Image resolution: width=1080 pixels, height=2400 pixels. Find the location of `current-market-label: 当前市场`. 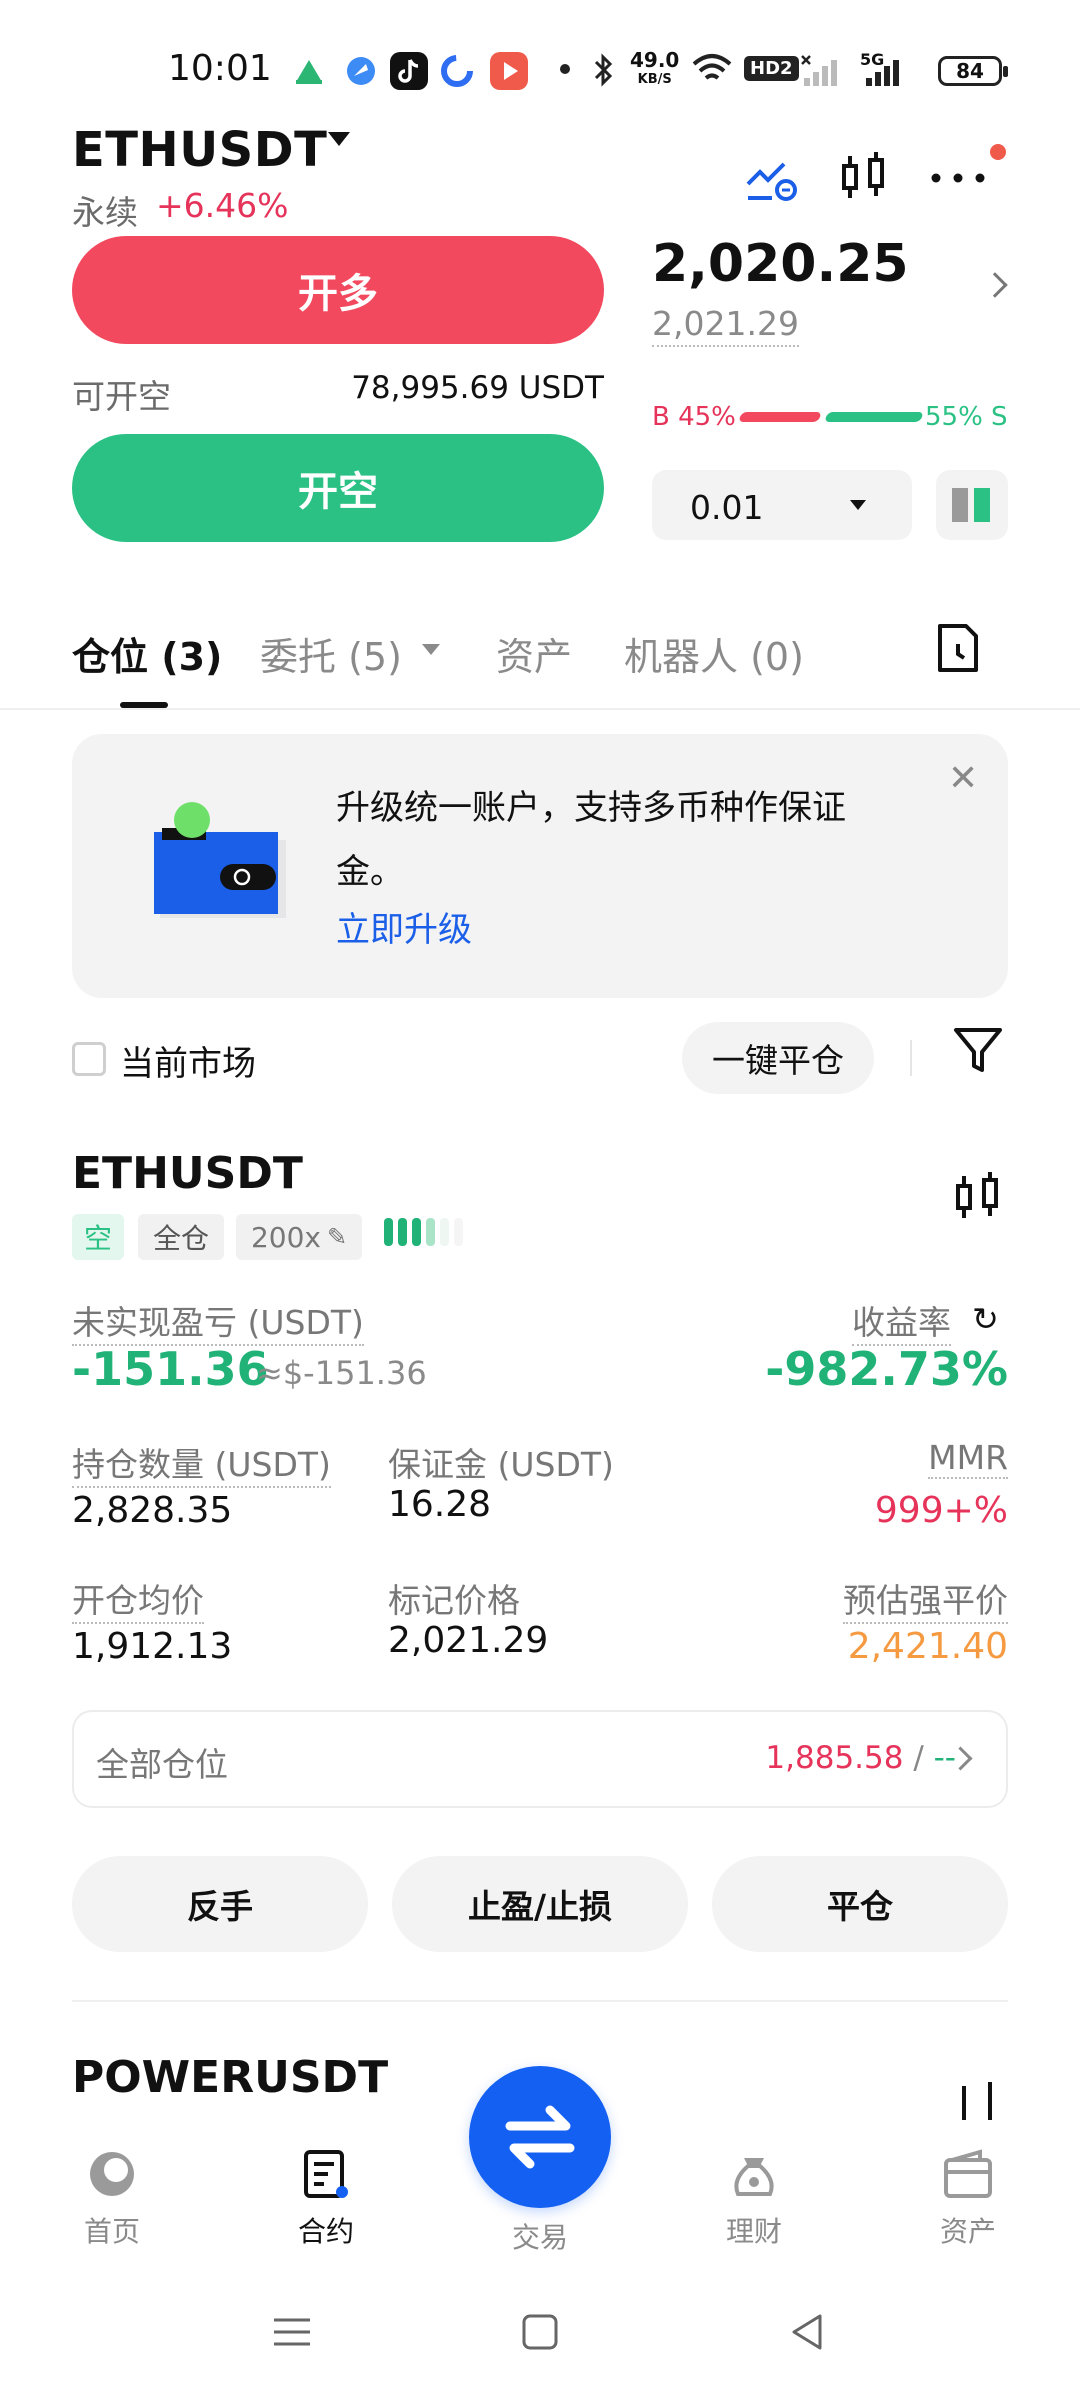

current-market-label: 当前市场 is located at coordinates (188, 1064).